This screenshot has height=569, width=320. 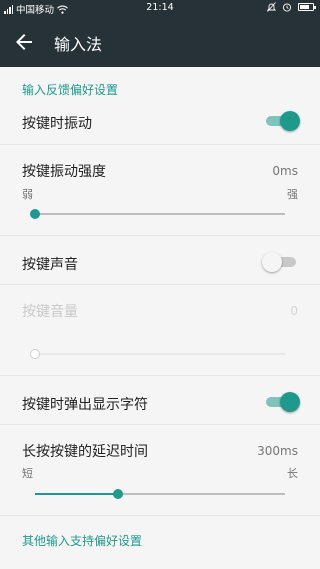 What do you see at coordinates (50, 265) in the screenshot?
I see `setting-label: 按键声音` at bounding box center [50, 265].